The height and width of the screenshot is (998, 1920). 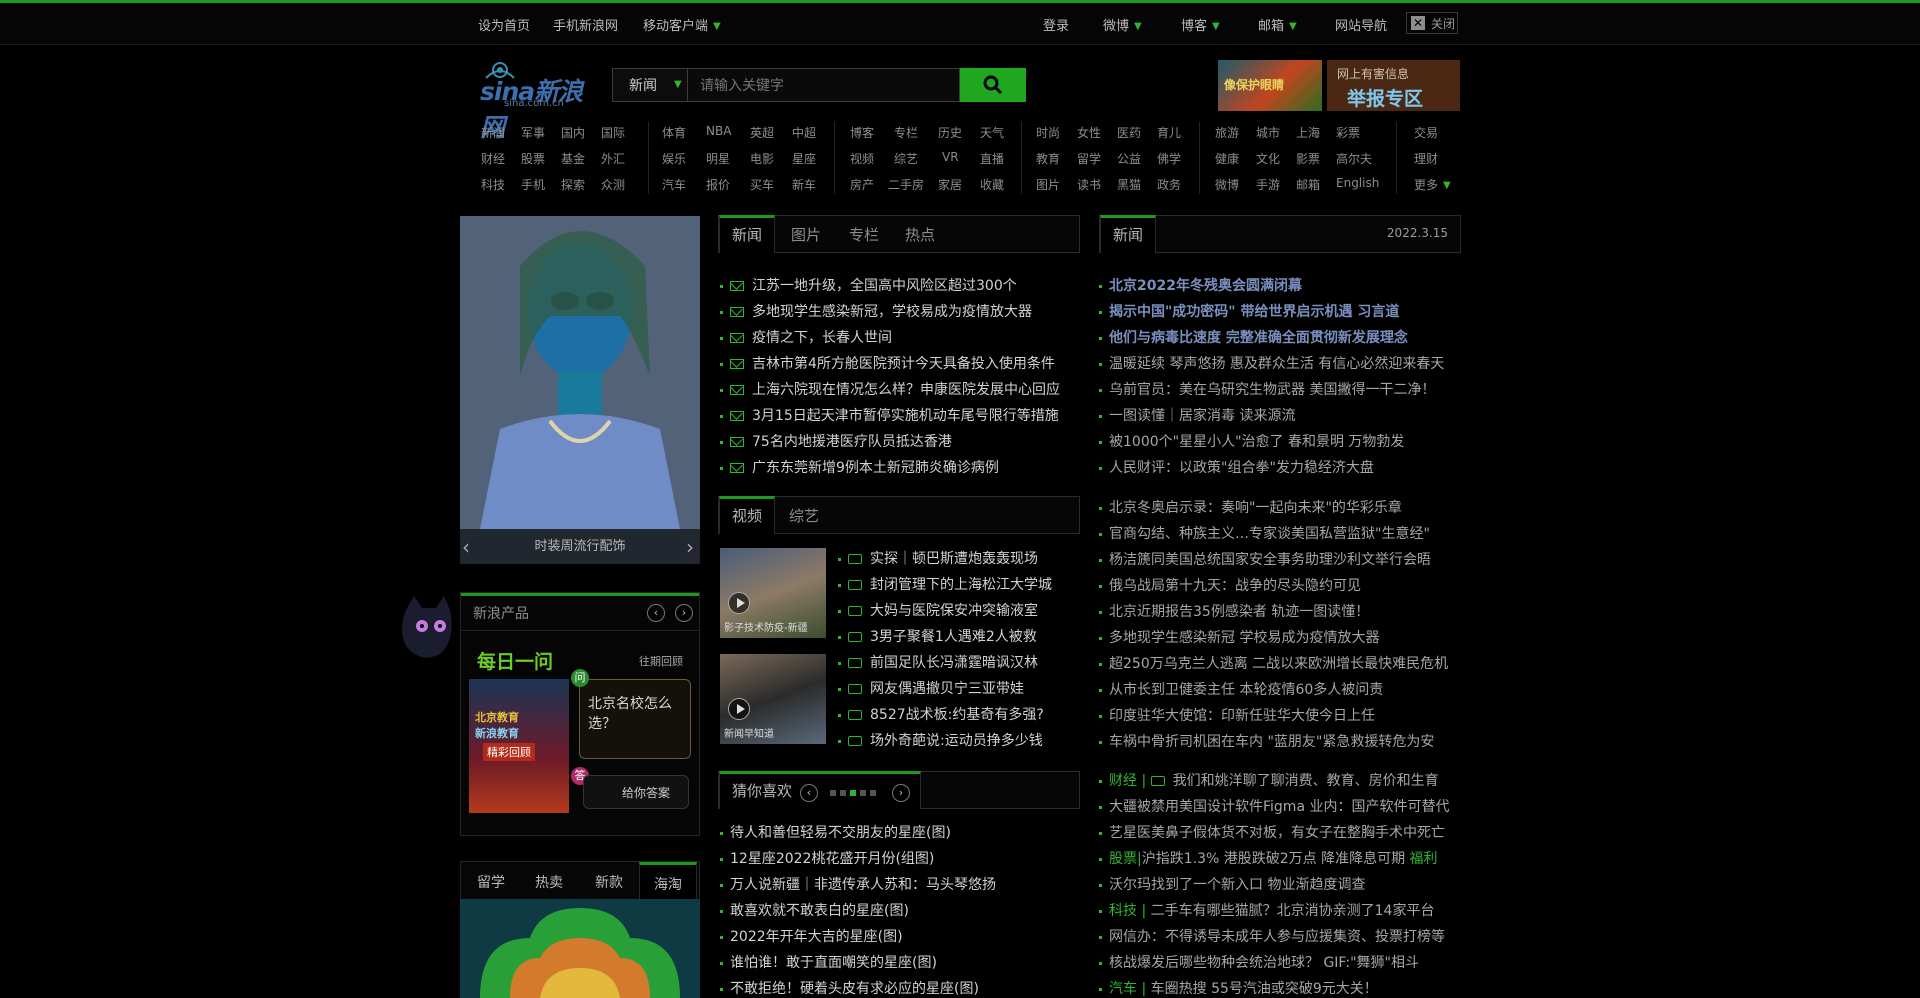 What do you see at coordinates (613, 158) in the screenshot?
I see `nav-link: 外汇` at bounding box center [613, 158].